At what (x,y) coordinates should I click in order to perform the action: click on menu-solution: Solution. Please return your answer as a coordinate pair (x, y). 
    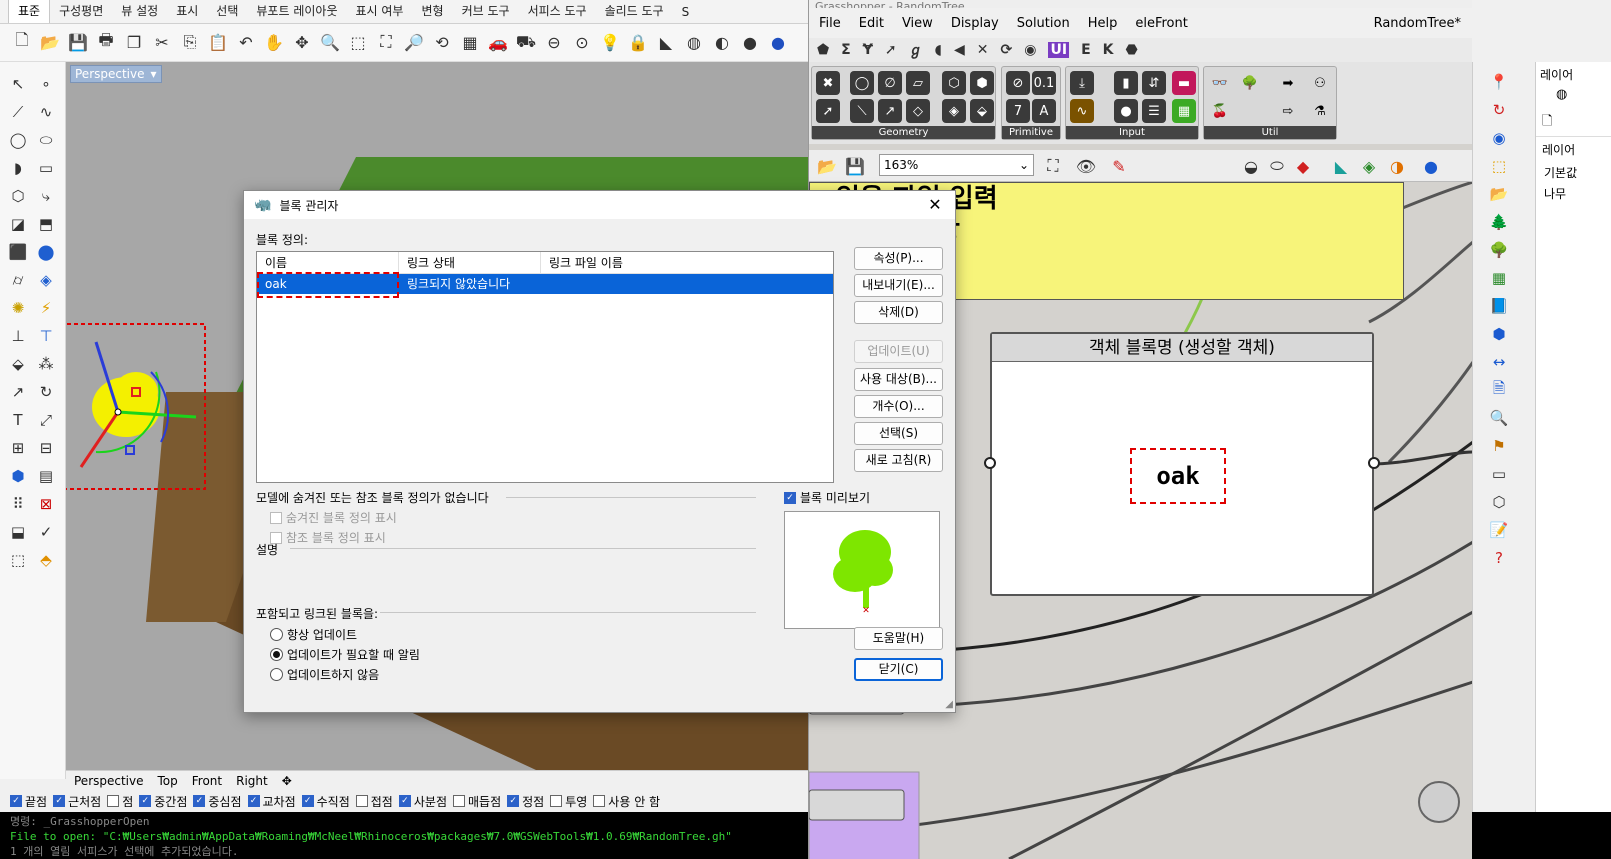
    Looking at the image, I should click on (1043, 23).